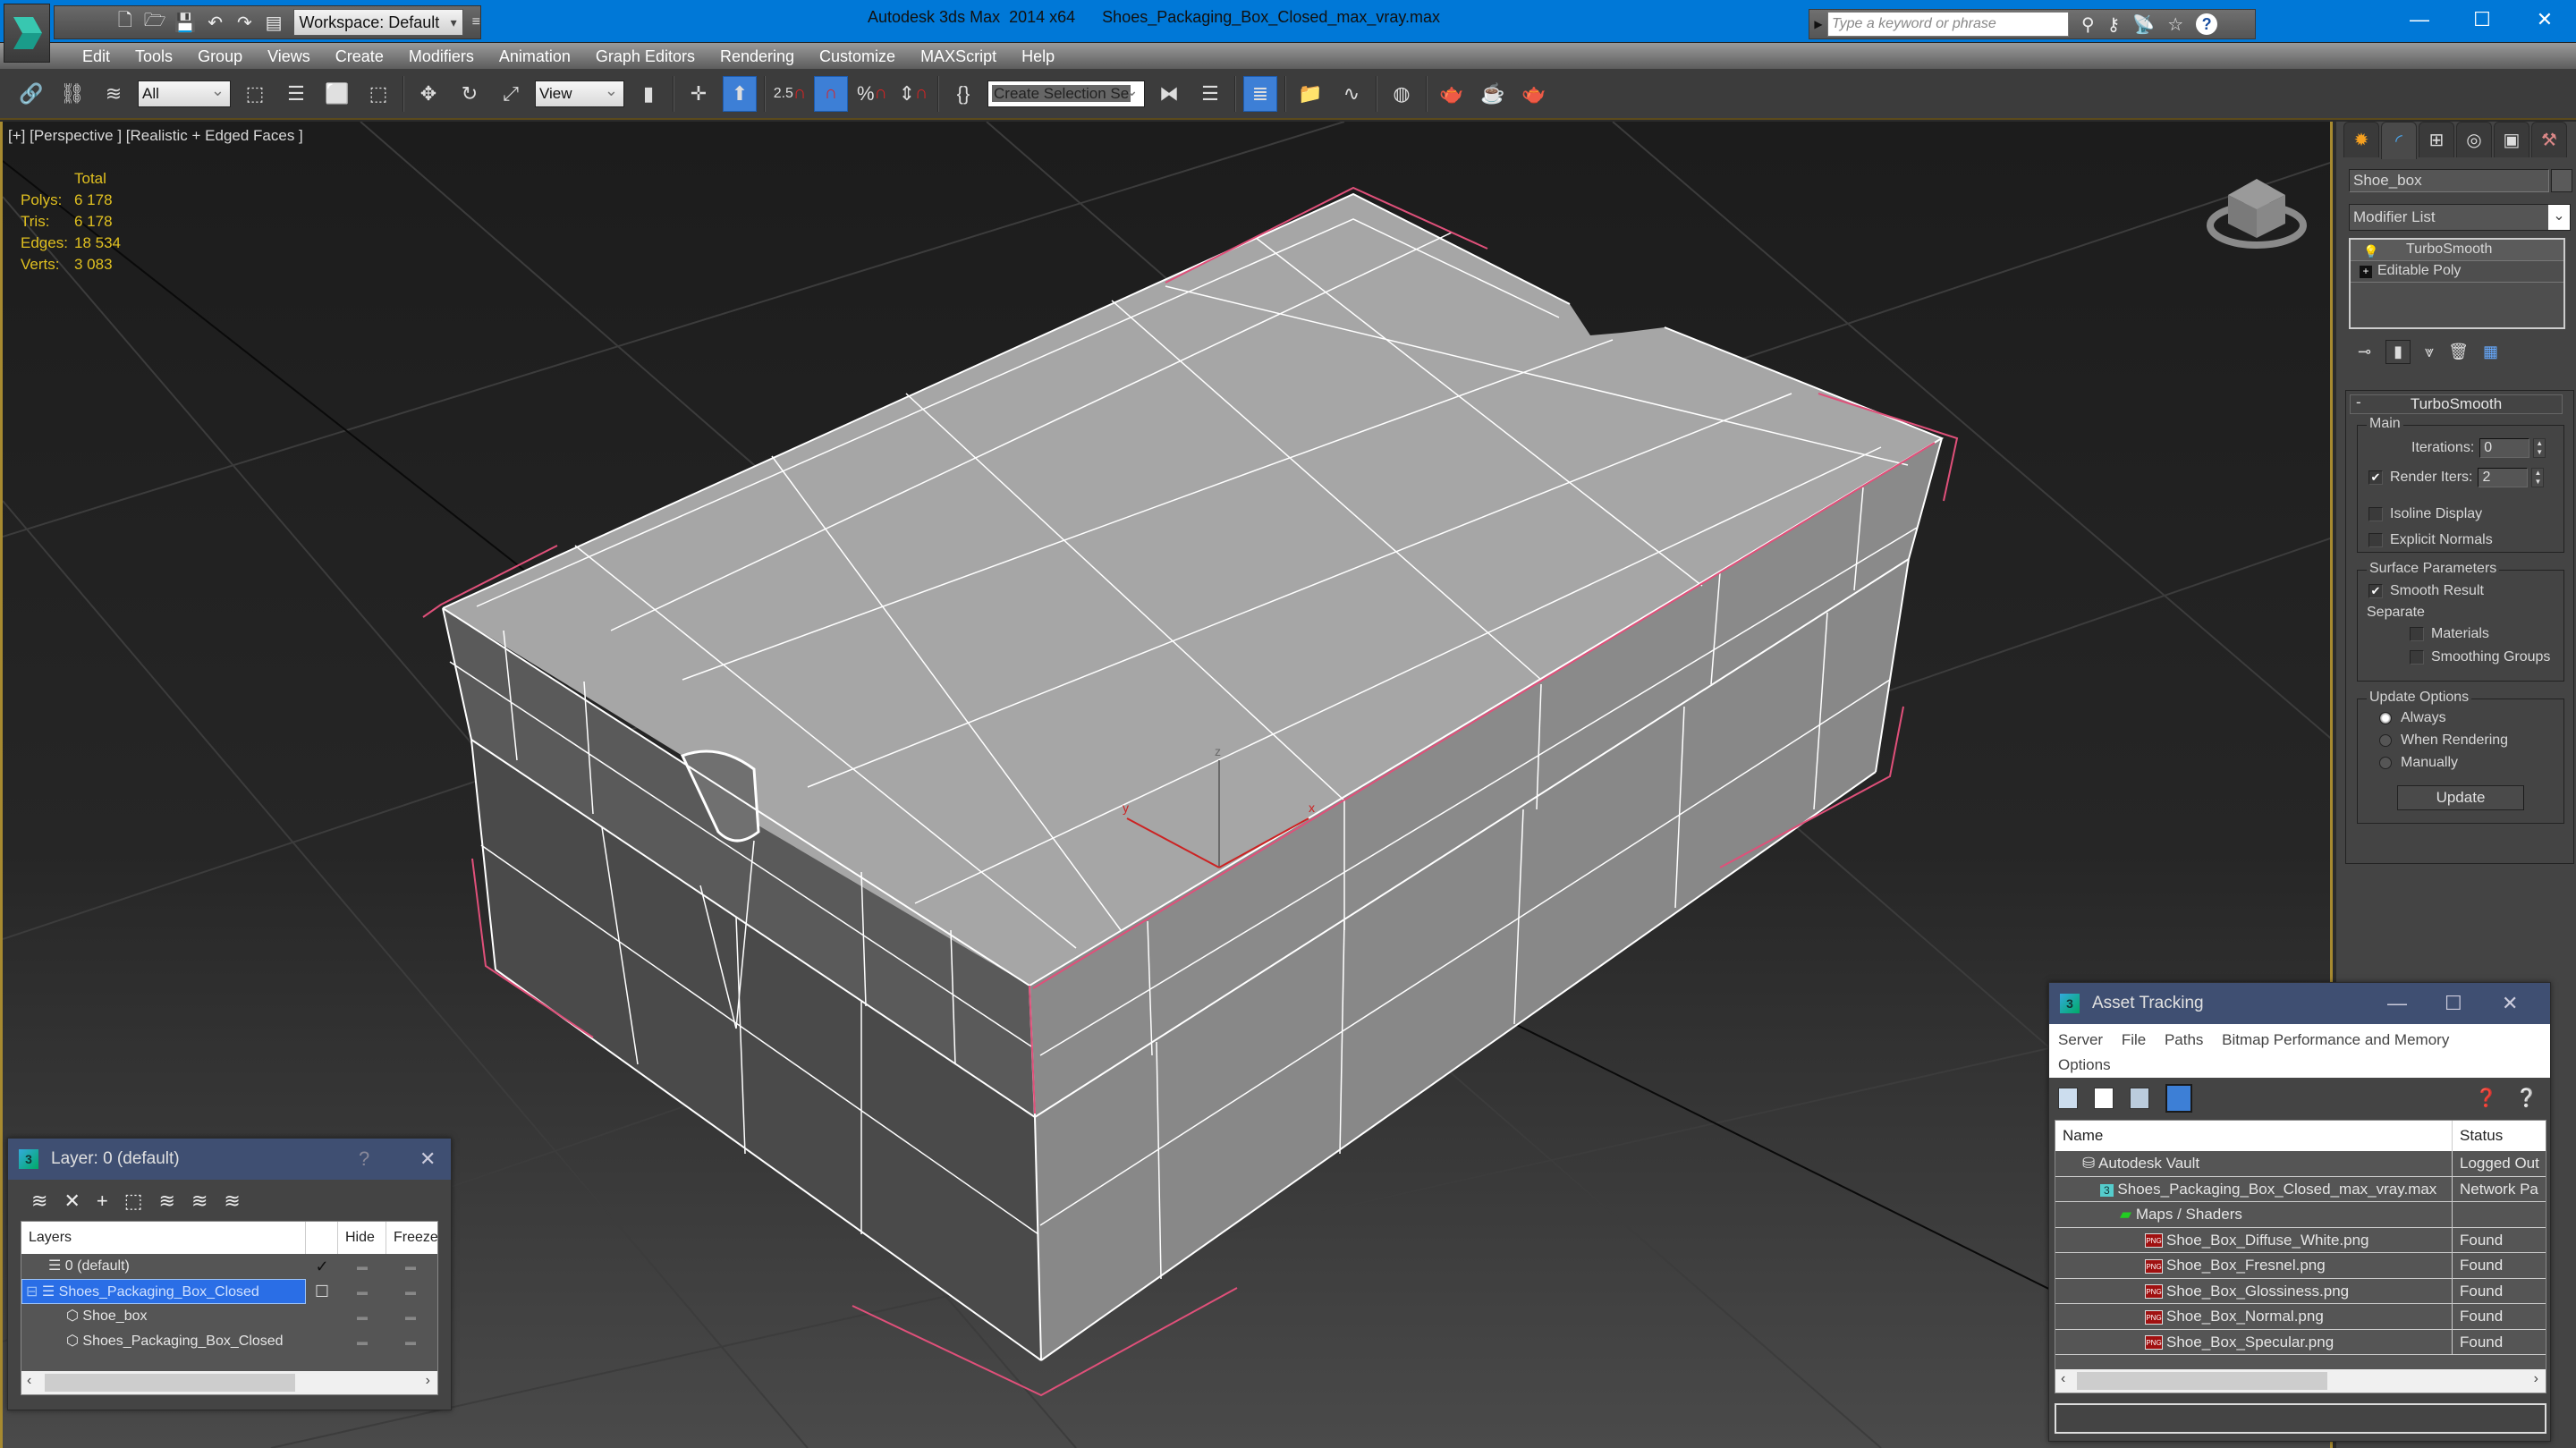 The image size is (2576, 1448). I want to click on select-object-icon: ⬚, so click(255, 94).